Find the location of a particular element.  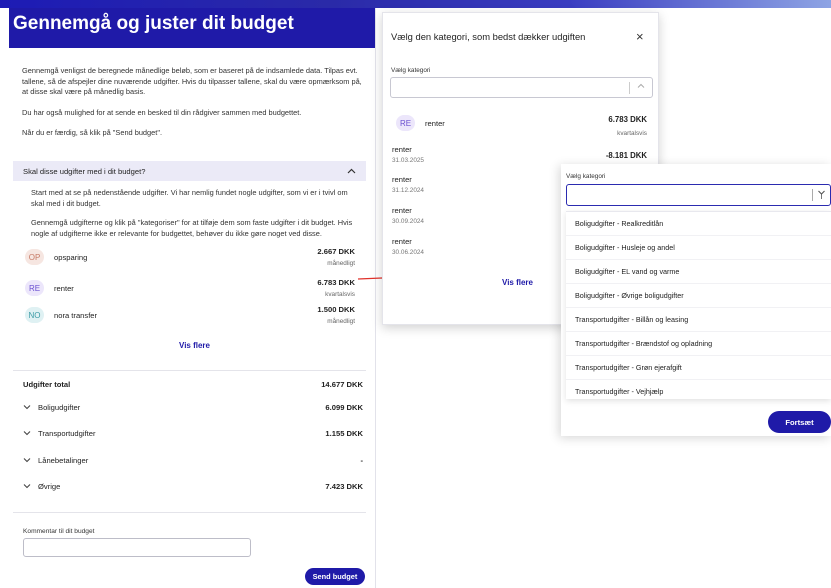

comment-label: Kommentar til dit budget is located at coordinates (59, 531).